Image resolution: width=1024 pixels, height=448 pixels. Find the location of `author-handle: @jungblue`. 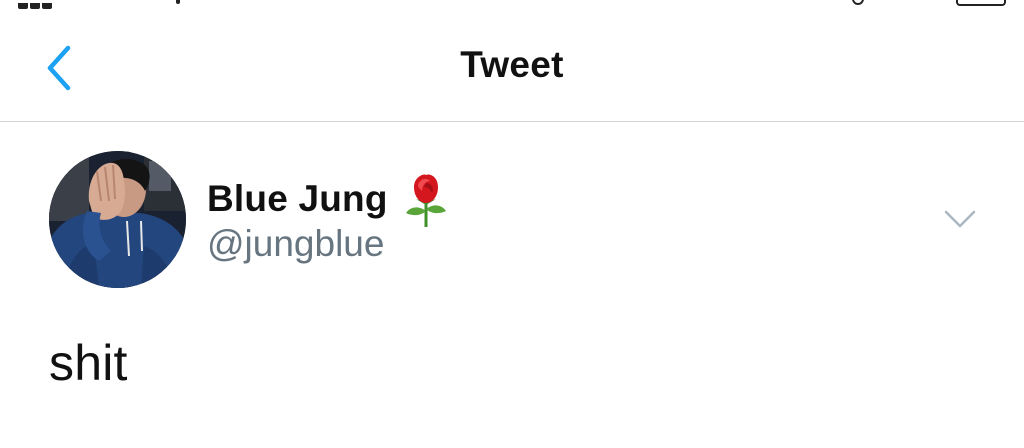

author-handle: @jungblue is located at coordinates (295, 244).